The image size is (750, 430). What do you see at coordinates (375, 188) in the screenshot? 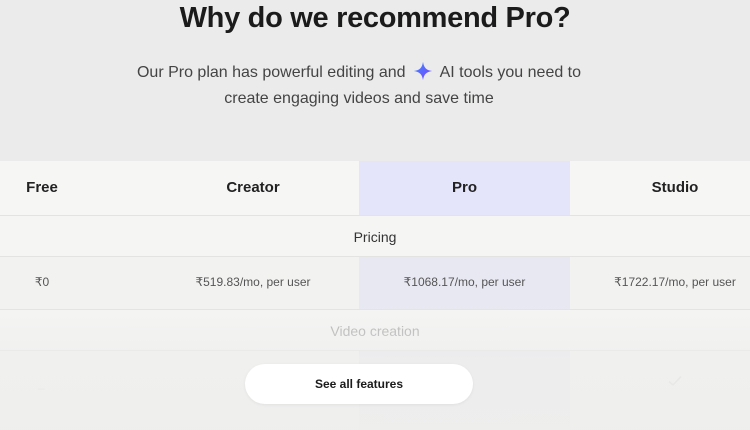
I see `plan-header-row: Free Creator Pro Studio` at bounding box center [375, 188].